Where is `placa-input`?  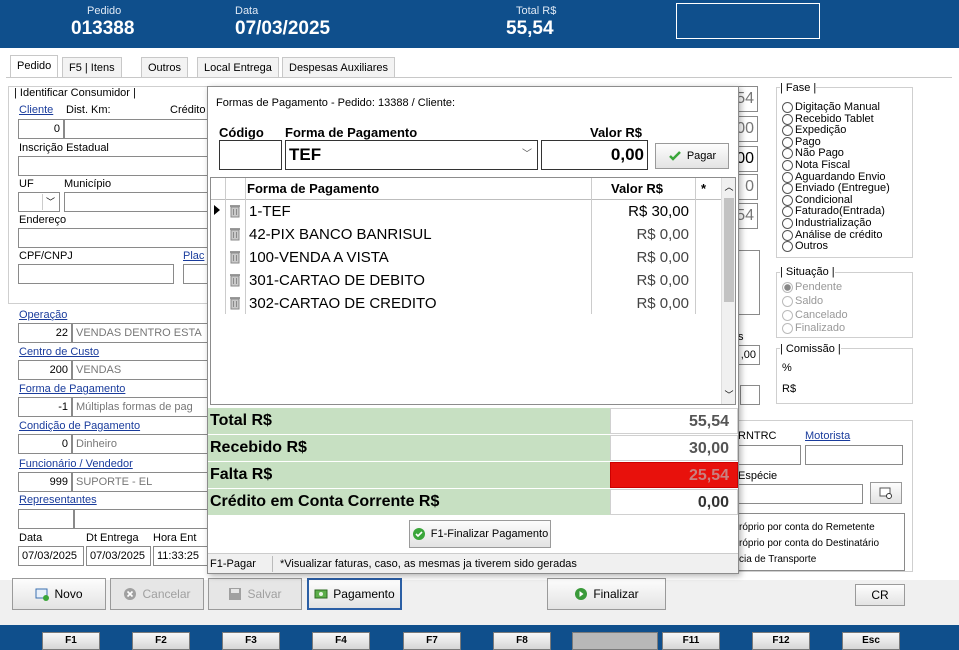 placa-input is located at coordinates (195, 274).